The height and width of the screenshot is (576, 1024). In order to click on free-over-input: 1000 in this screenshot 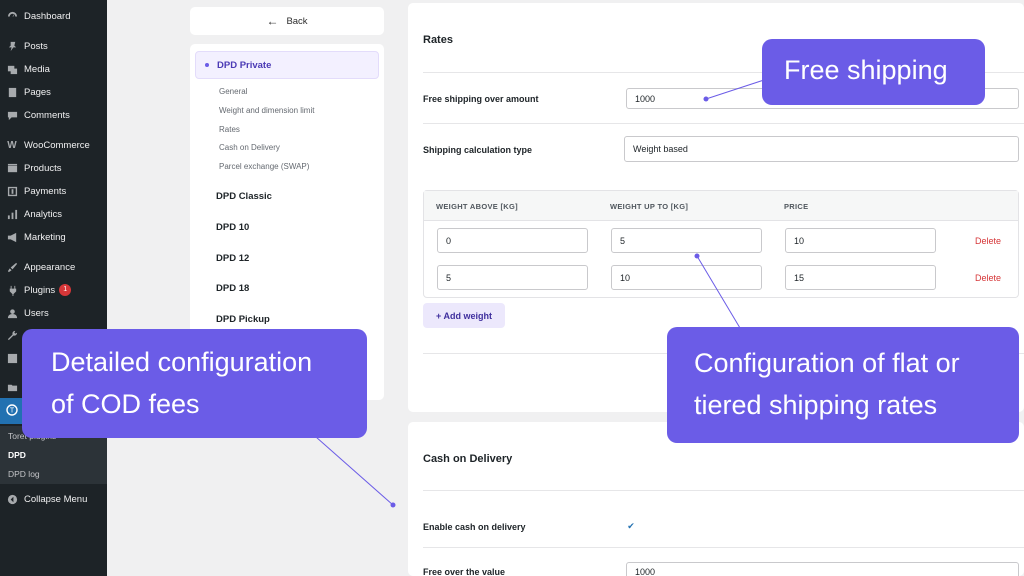, I will do `click(822, 569)`.